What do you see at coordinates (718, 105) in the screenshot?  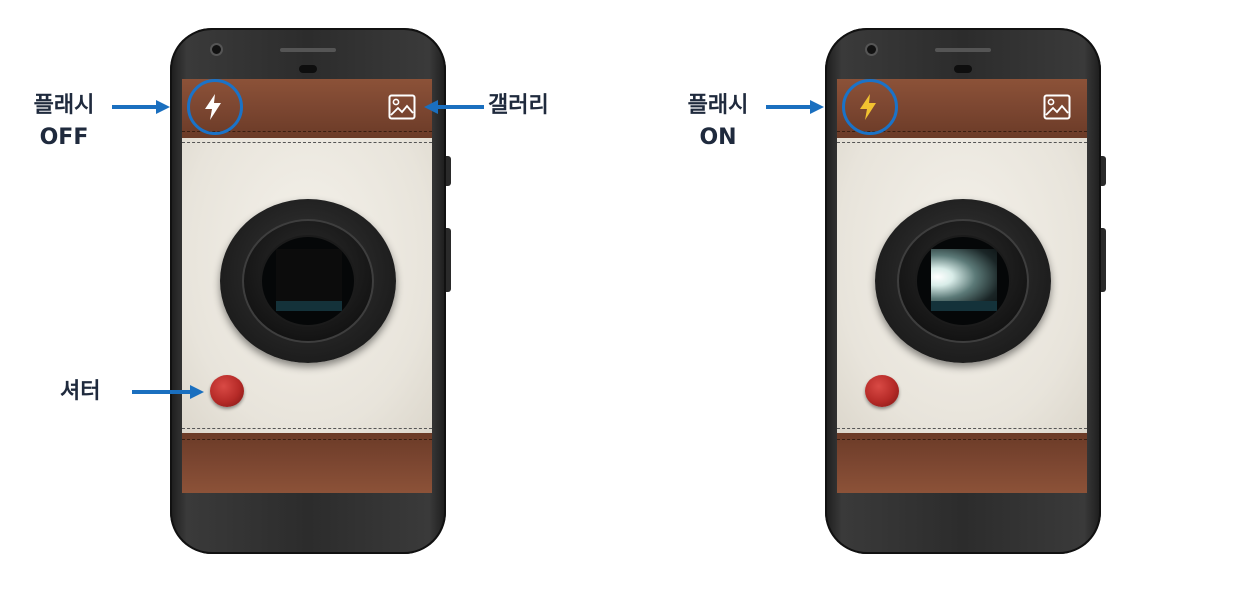 I see `flash-on-label-line1: 플래시` at bounding box center [718, 105].